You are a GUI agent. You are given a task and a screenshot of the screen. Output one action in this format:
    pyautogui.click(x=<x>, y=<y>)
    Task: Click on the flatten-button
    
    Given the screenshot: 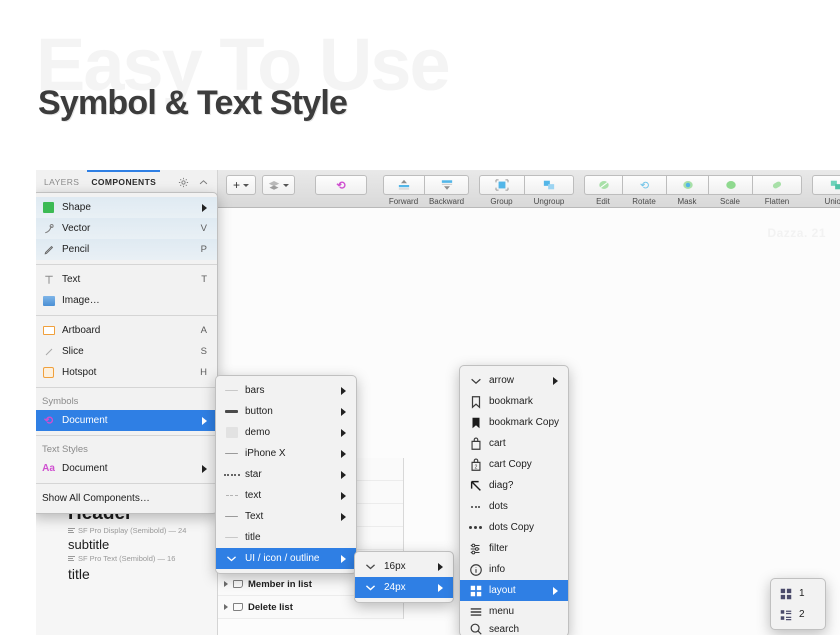 What is the action you would take?
    pyautogui.click(x=777, y=185)
    